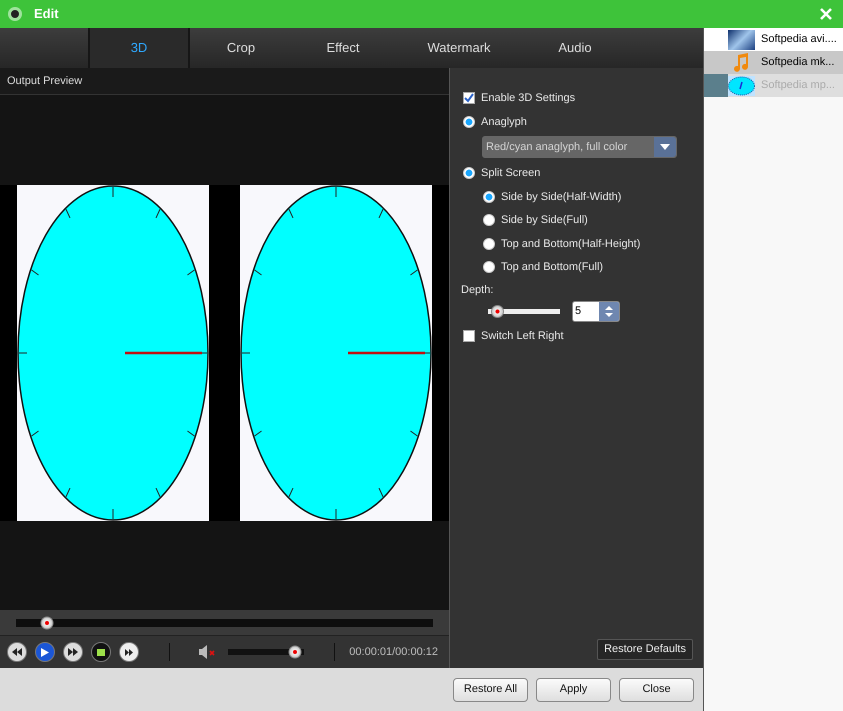 The image size is (843, 711). Describe the element at coordinates (528, 98) in the screenshot. I see `checkbox-label: Enable 3D Settings` at that location.